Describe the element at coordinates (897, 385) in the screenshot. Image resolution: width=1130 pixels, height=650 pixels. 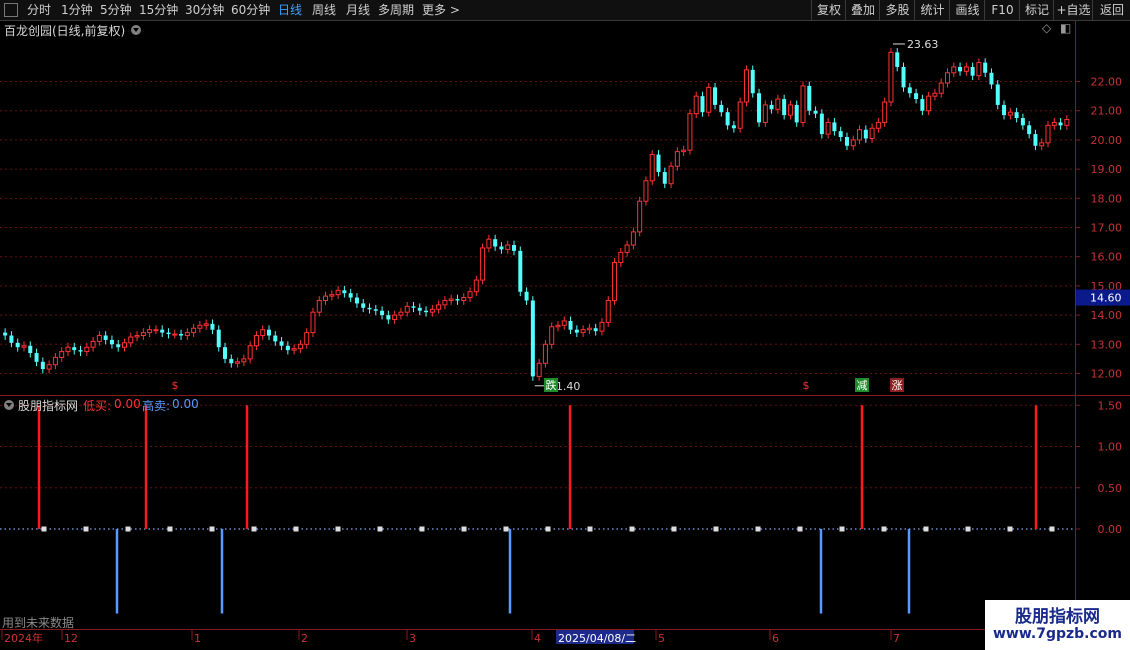
I see `signal-label: 涨` at that location.